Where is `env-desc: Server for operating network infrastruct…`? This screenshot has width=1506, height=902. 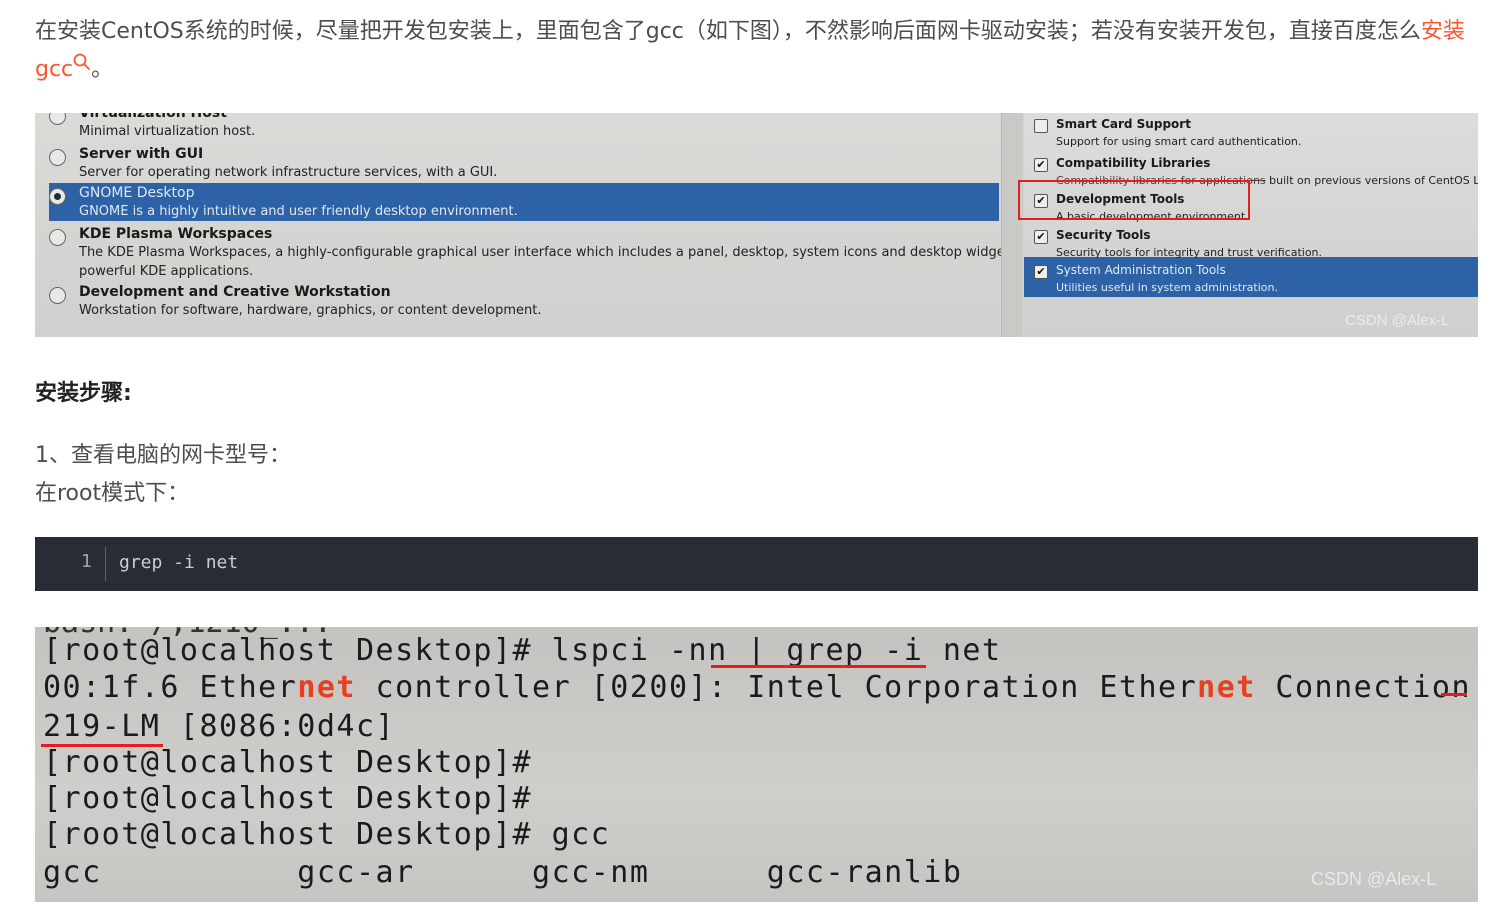
env-desc: Server for operating network infrastruct… is located at coordinates (288, 172).